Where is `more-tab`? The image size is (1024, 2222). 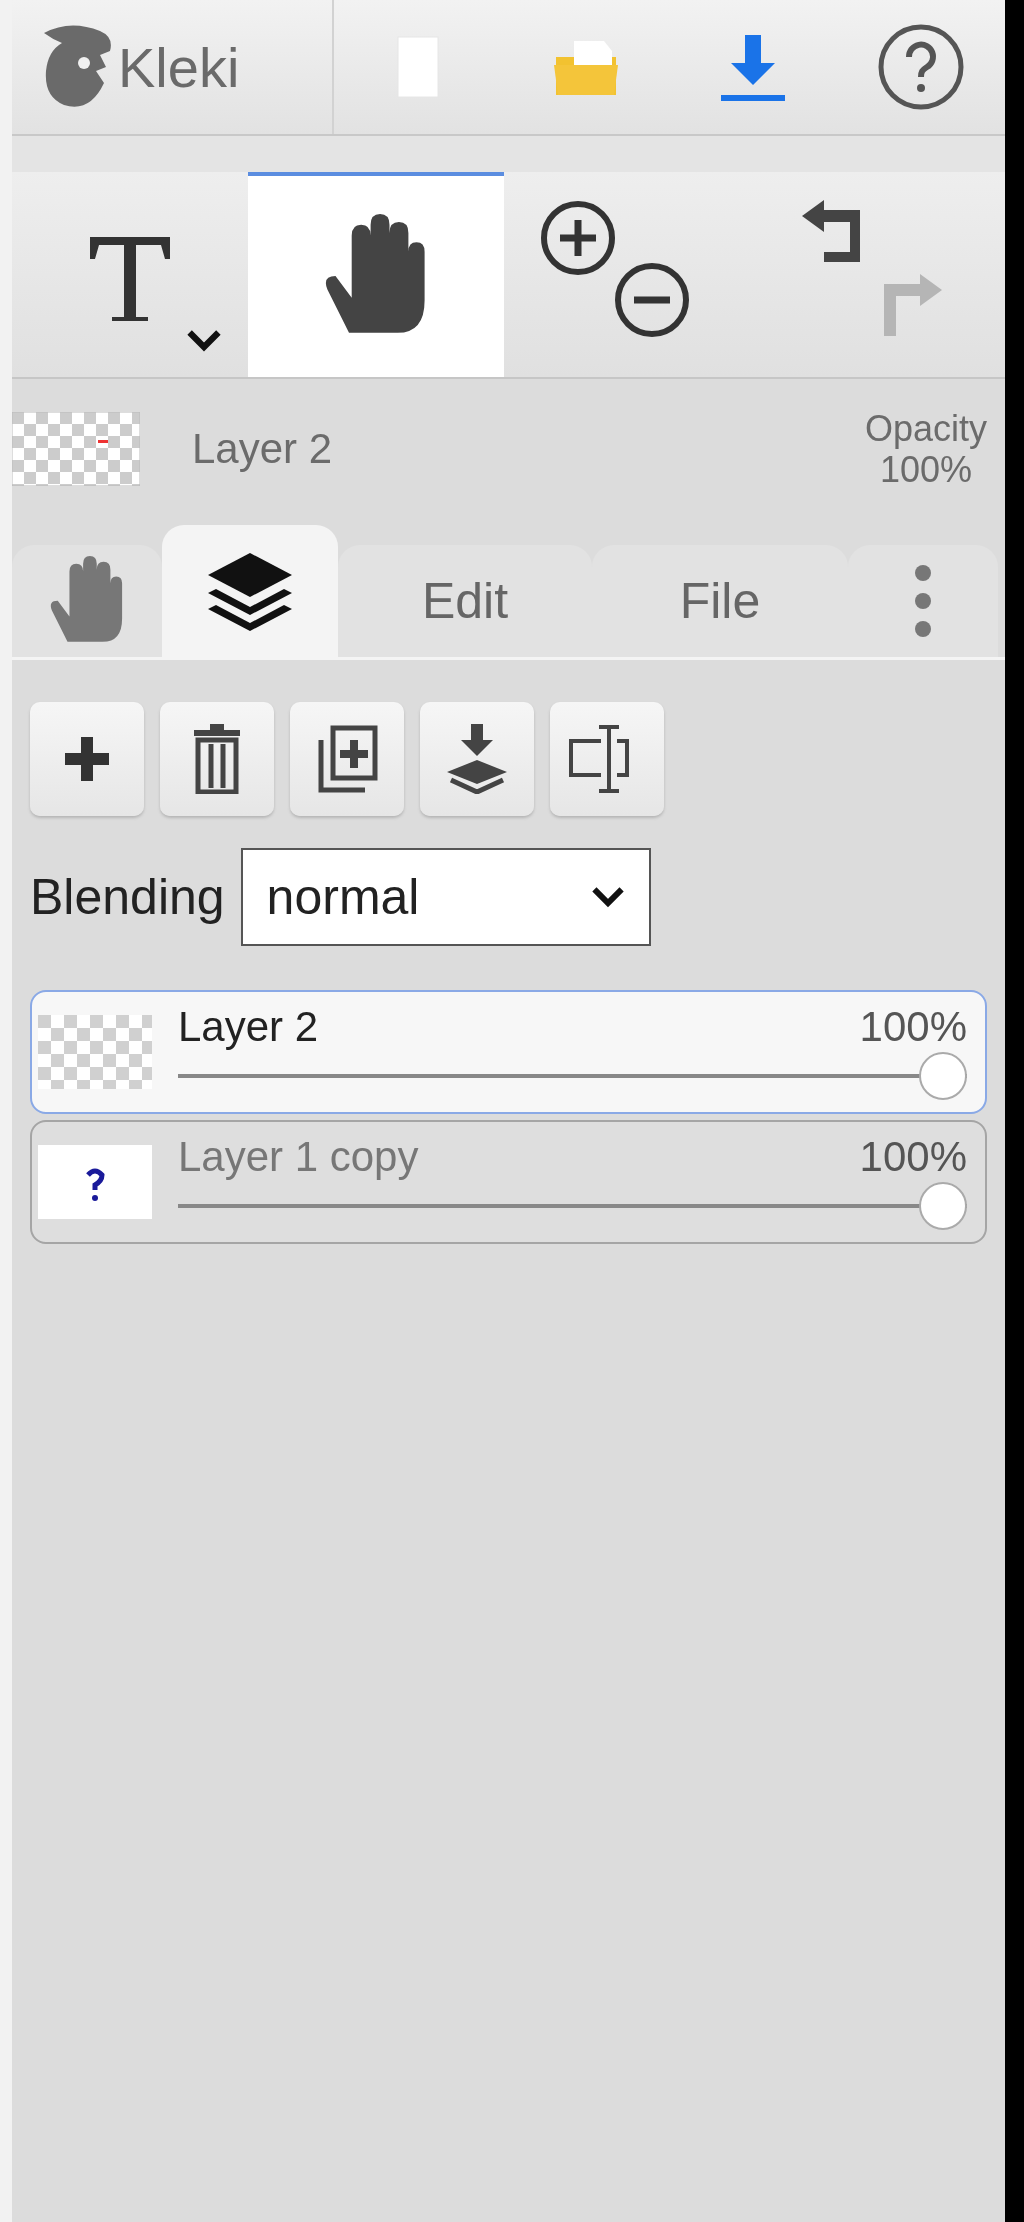 more-tab is located at coordinates (923, 601).